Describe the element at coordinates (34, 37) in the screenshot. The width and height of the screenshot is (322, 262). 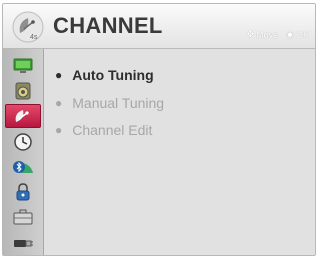
I see `svg-text: 4s` at that location.